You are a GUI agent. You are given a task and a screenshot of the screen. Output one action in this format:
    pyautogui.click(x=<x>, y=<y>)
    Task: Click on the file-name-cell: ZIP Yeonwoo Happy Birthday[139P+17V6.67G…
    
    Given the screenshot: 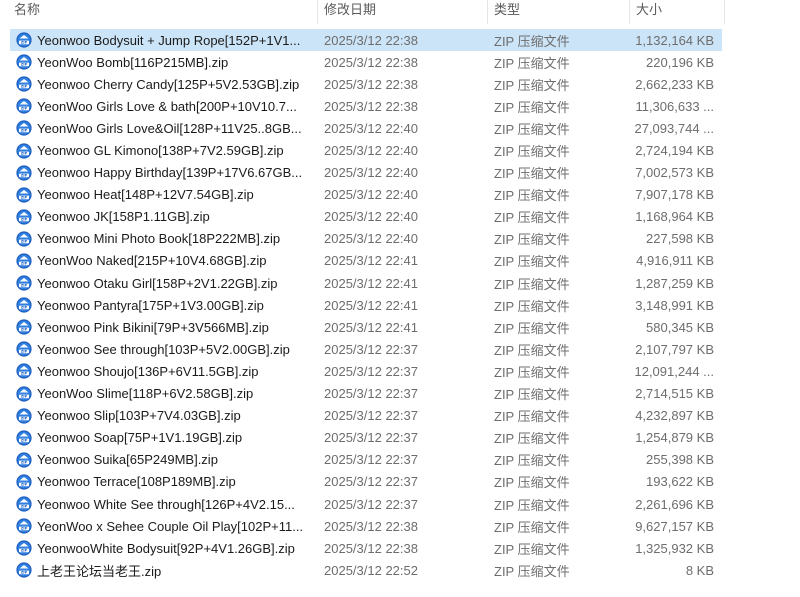 What is the action you would take?
    pyautogui.click(x=161, y=173)
    